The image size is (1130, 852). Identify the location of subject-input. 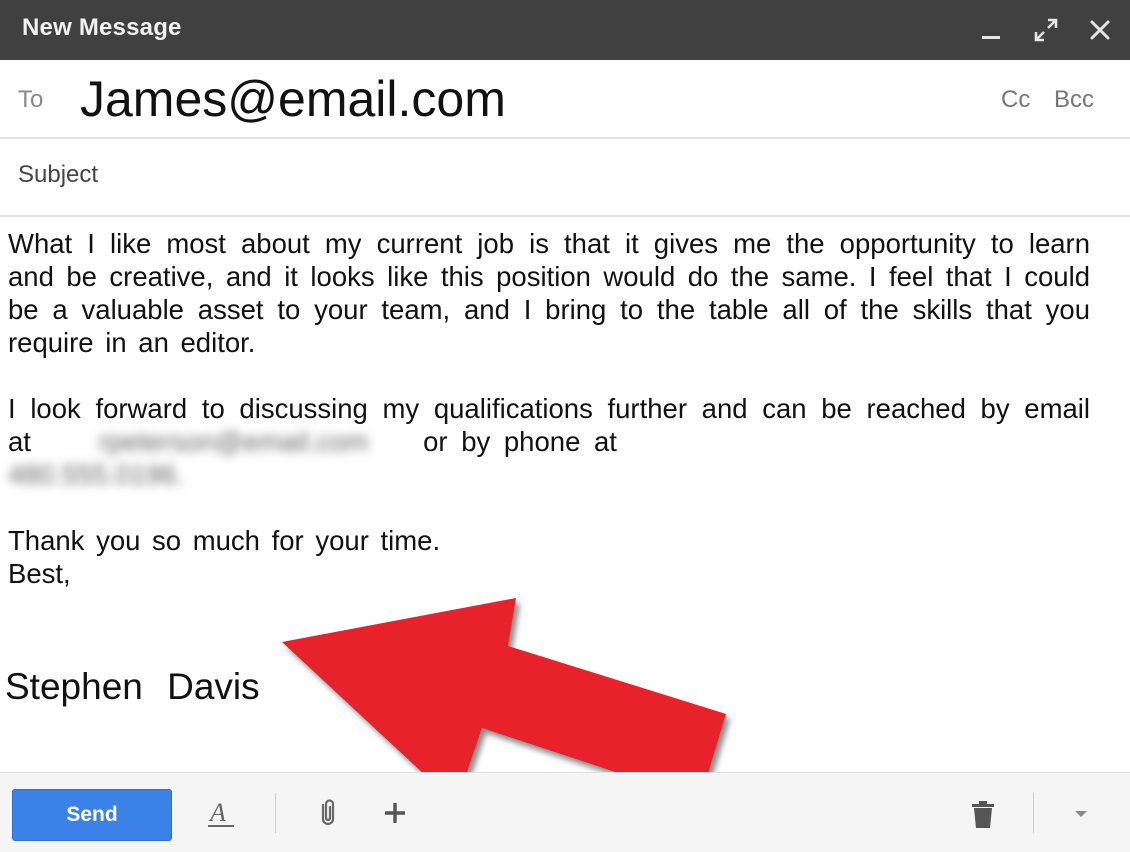
(558, 175).